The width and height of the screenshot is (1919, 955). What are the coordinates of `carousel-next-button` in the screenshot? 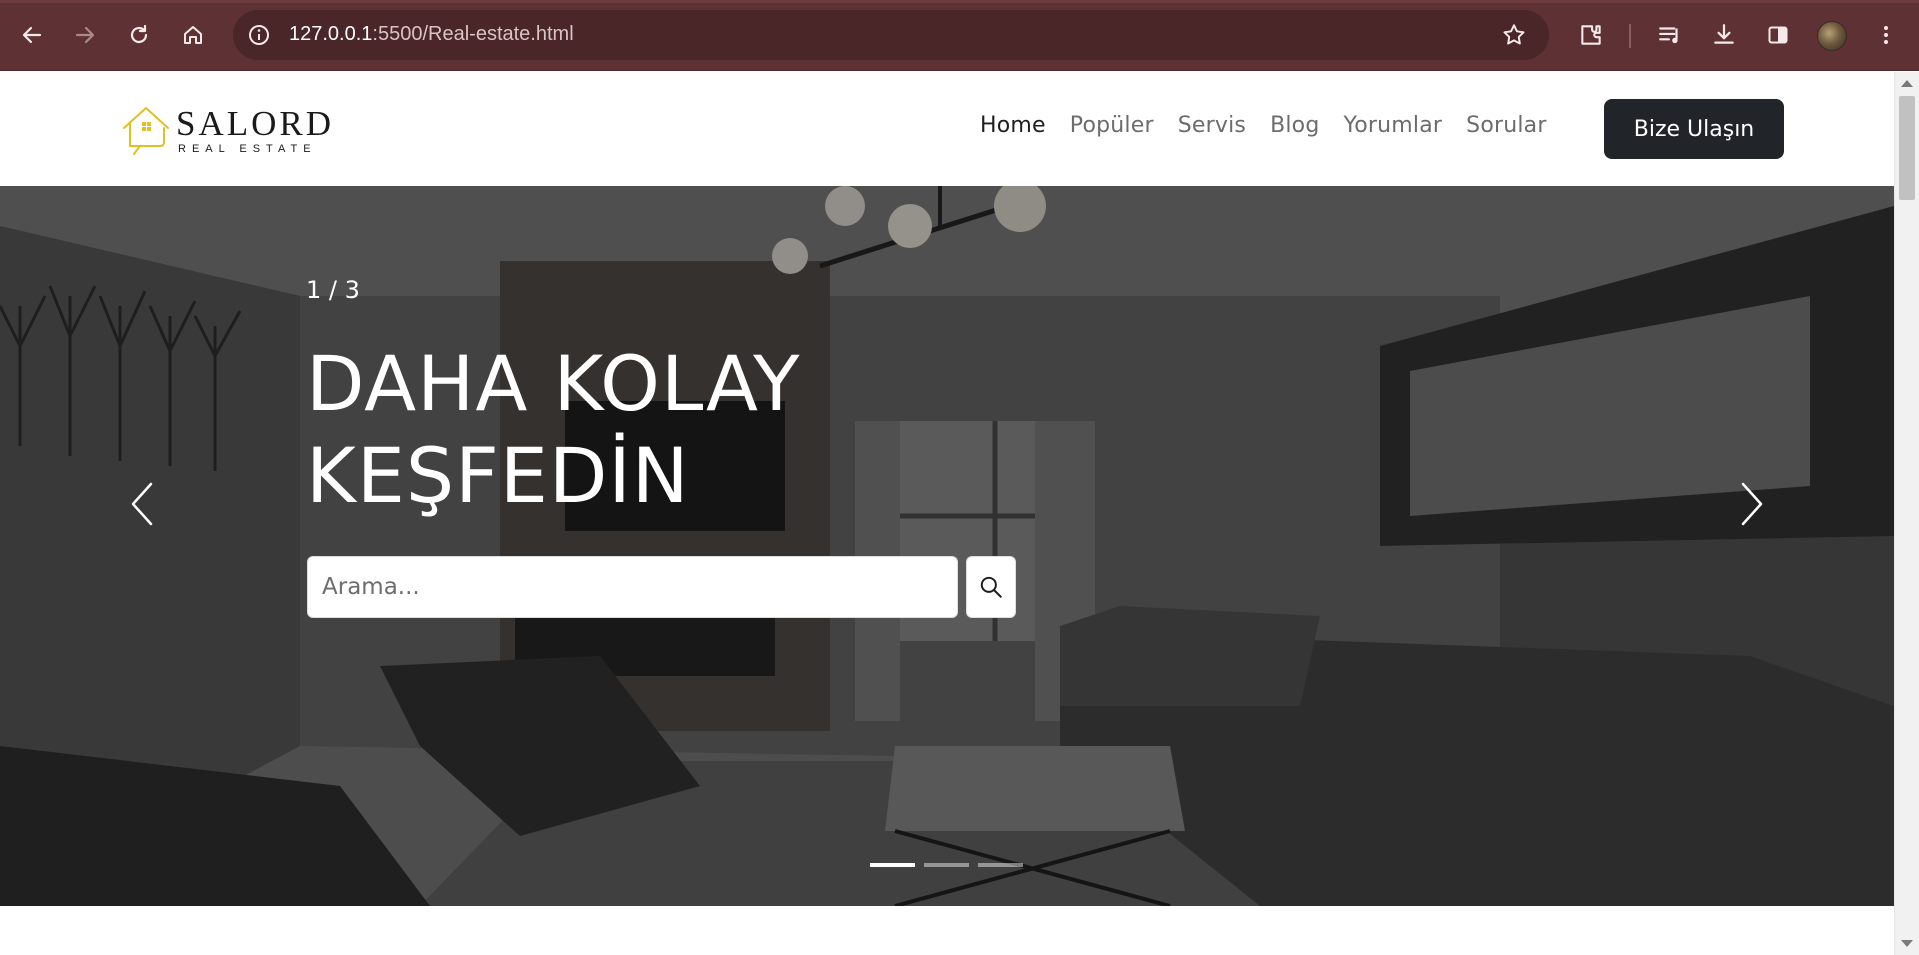 It's located at (1752, 504).